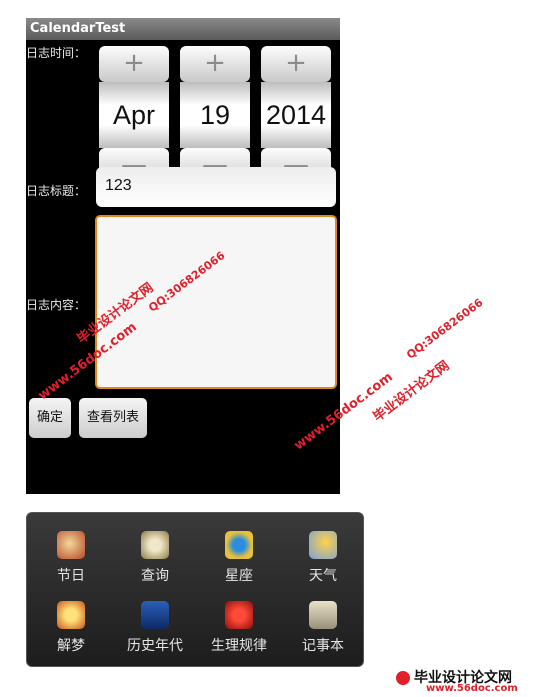 The image size is (550, 697). Describe the element at coordinates (239, 646) in the screenshot. I see `menu-item-label: 生理规律` at that location.